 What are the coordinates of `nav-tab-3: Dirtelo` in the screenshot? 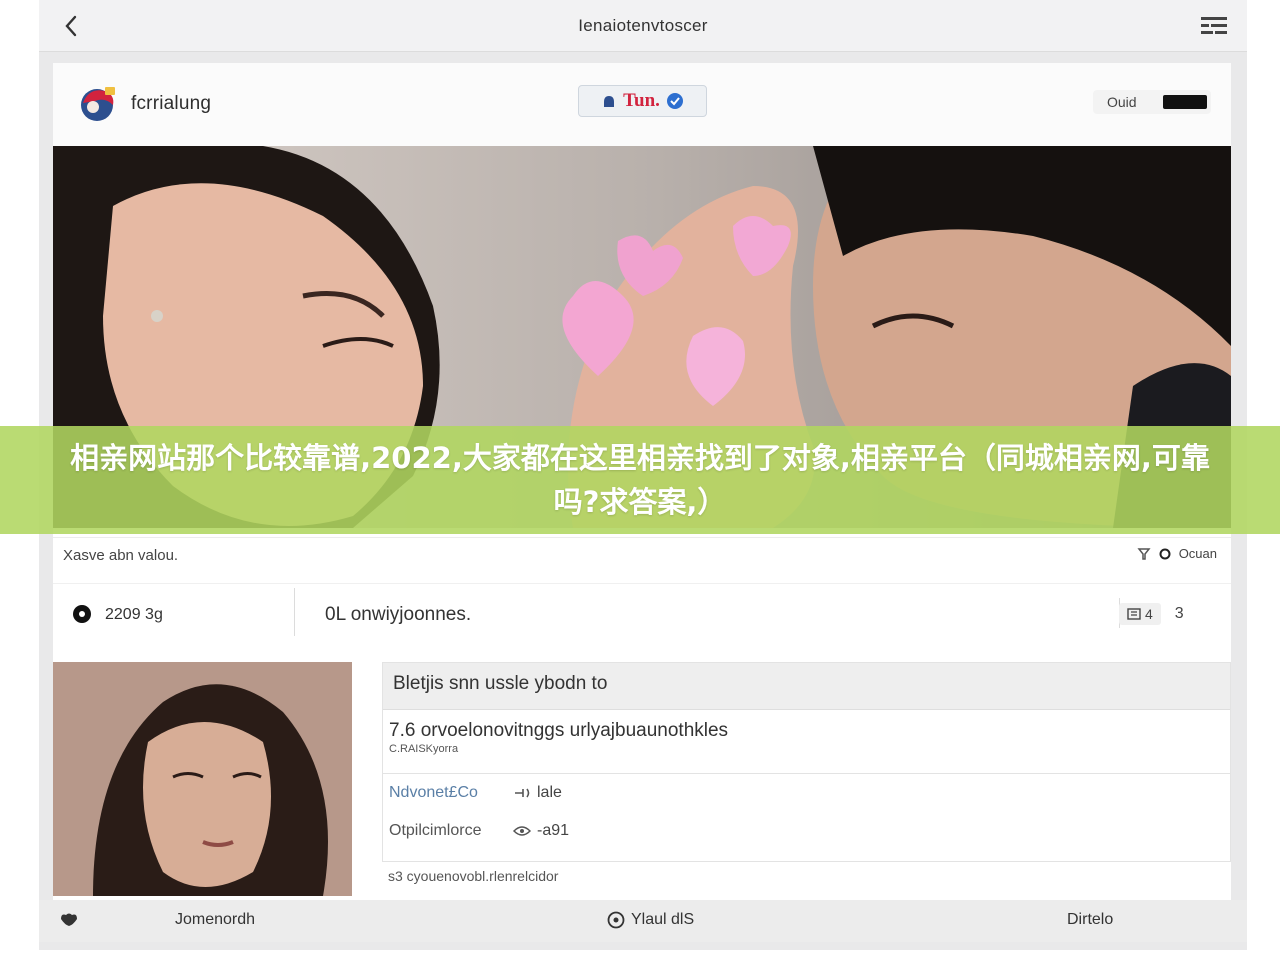 It's located at (1090, 920).